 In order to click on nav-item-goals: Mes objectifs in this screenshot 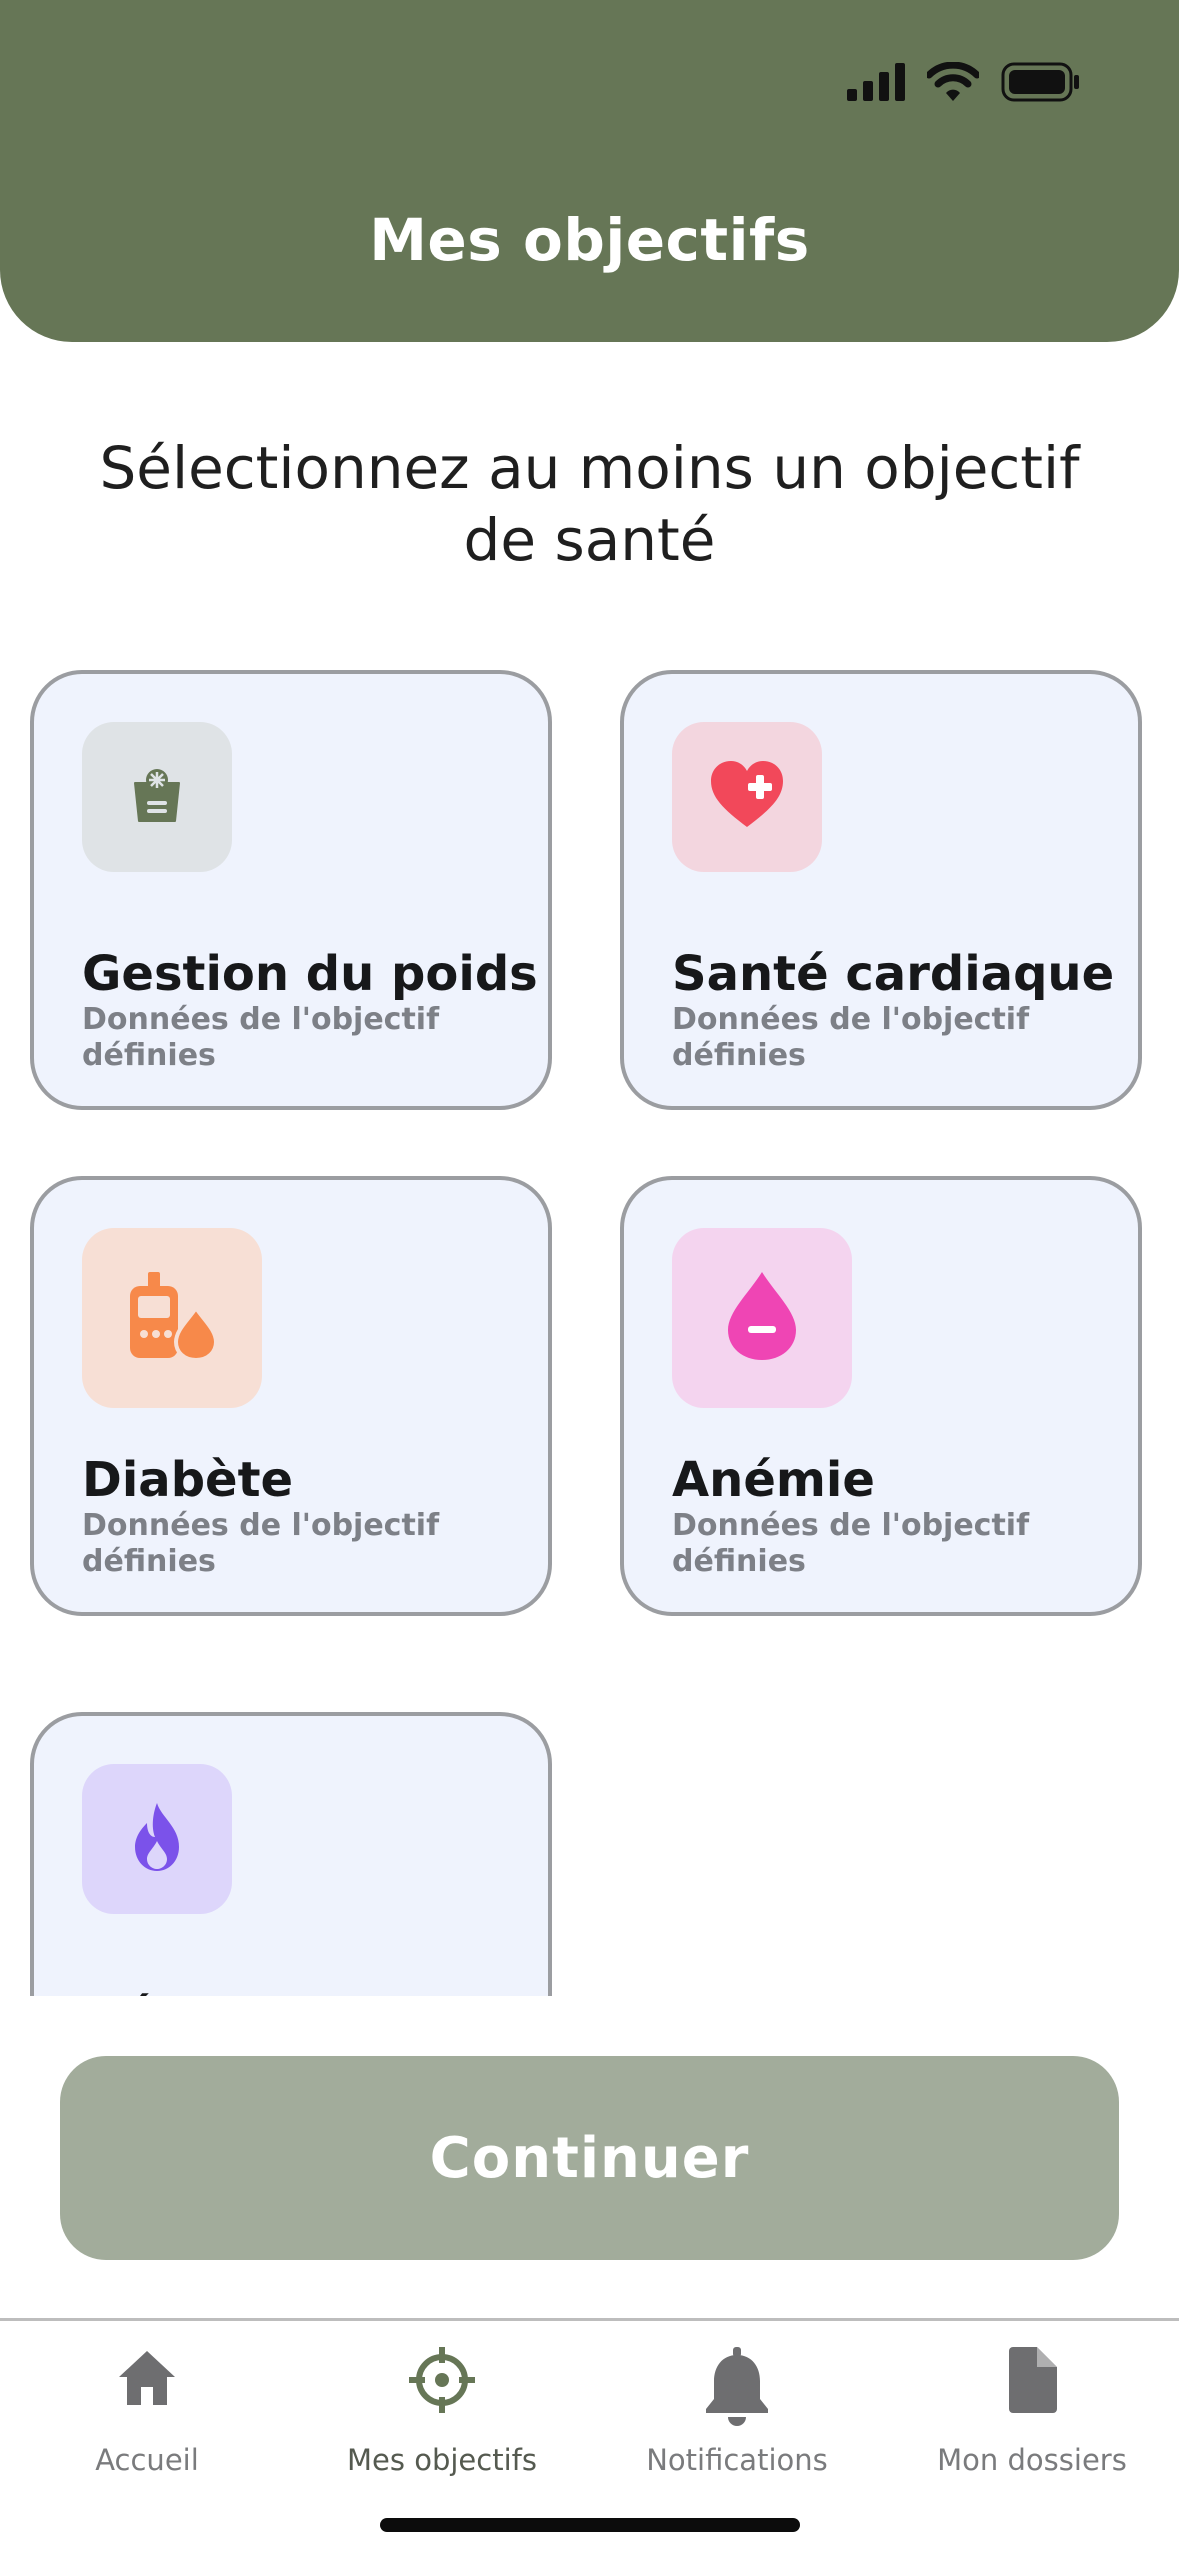, I will do `click(442, 2406)`.